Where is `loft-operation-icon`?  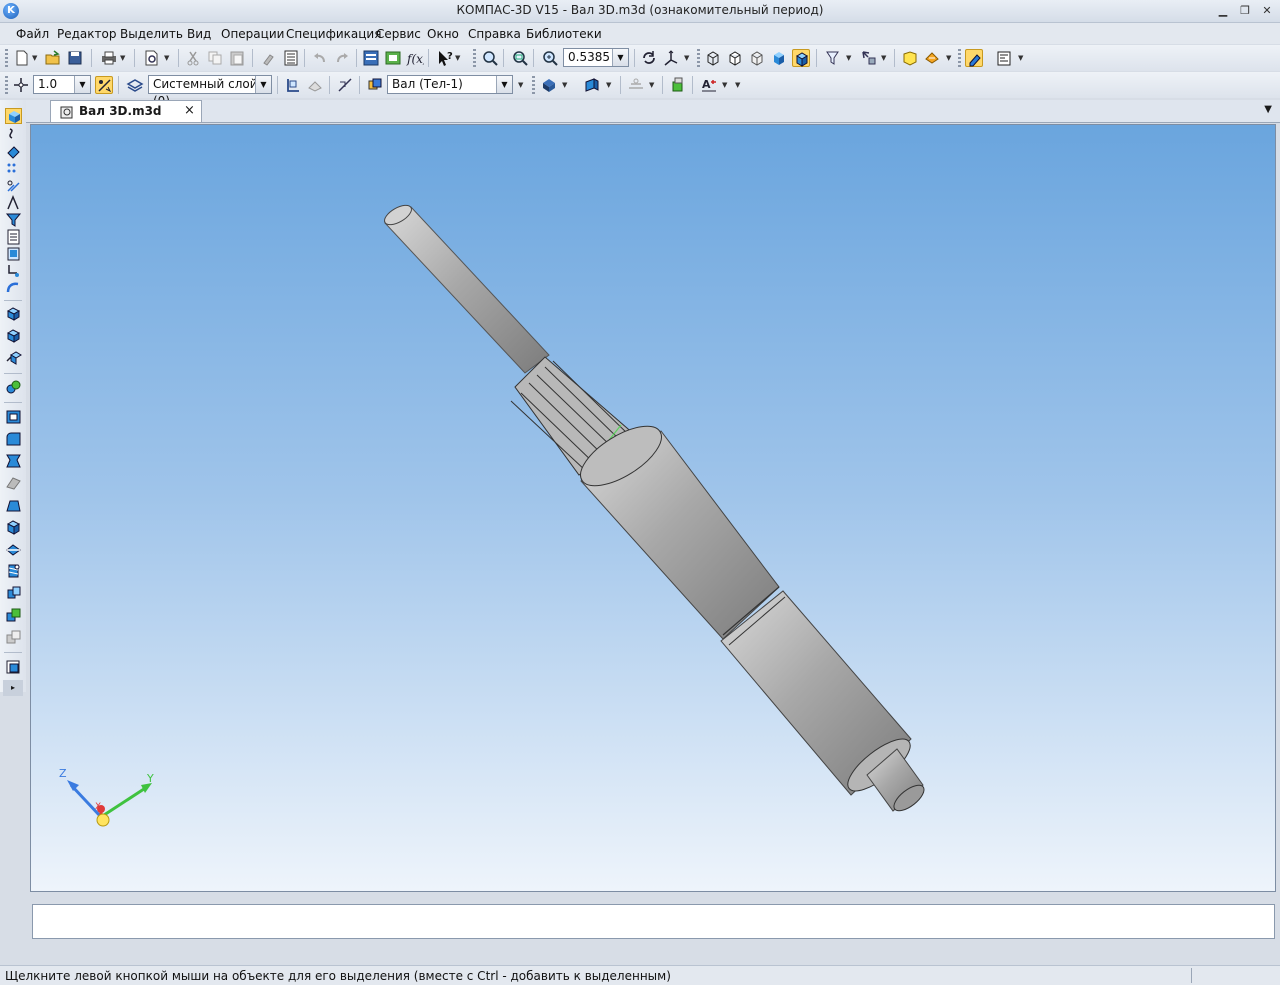
loft-operation-icon is located at coordinates (13, 387).